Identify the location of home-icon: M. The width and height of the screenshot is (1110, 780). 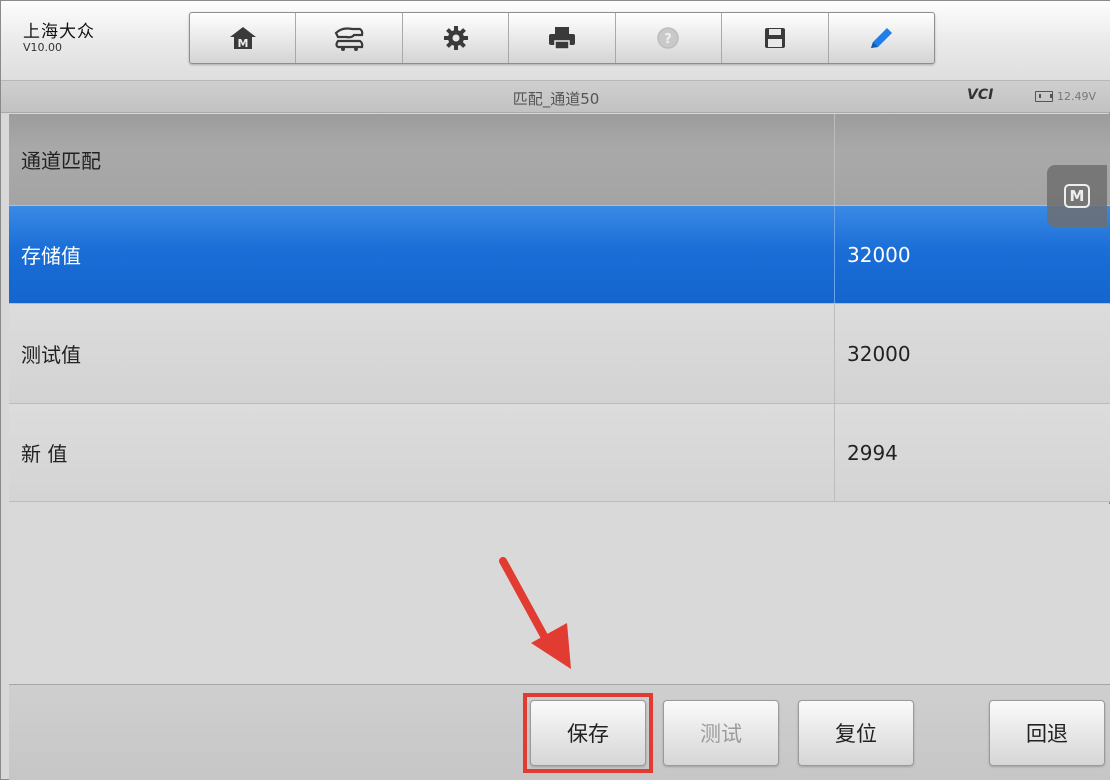
(242, 38).